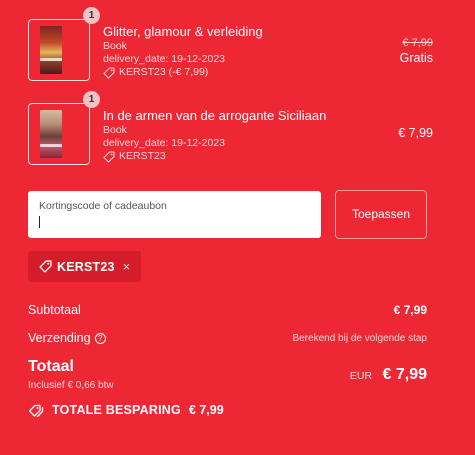 This screenshot has width=475, height=455. What do you see at coordinates (404, 374) in the screenshot?
I see `total-value: € 7,99` at bounding box center [404, 374].